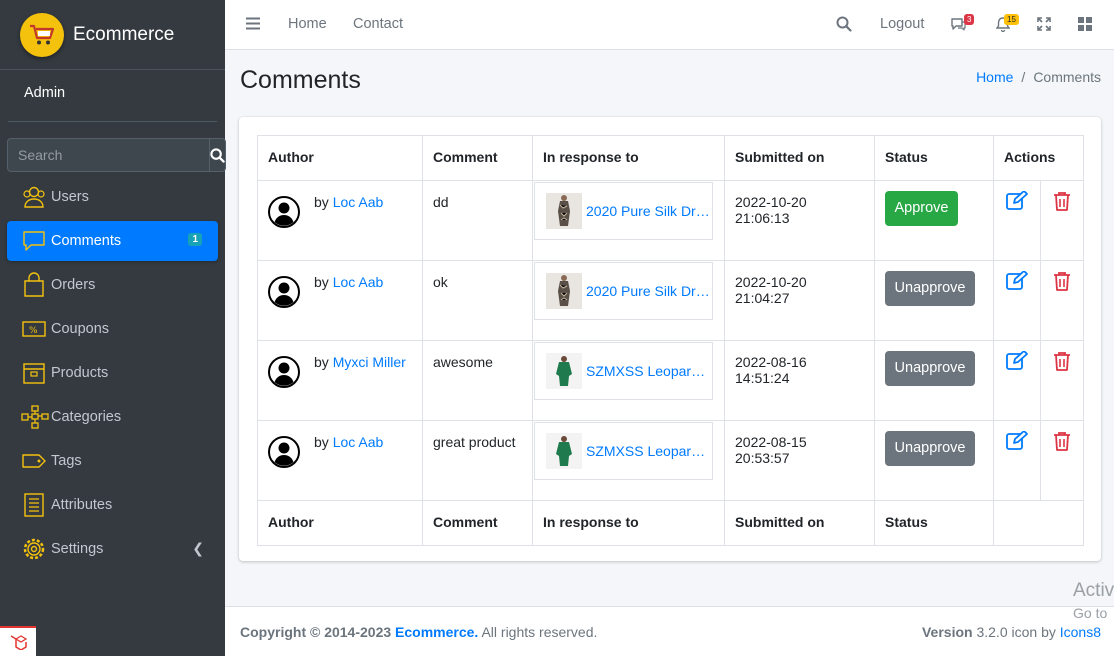 The width and height of the screenshot is (1114, 656). I want to click on status-cell: Approve, so click(934, 220).